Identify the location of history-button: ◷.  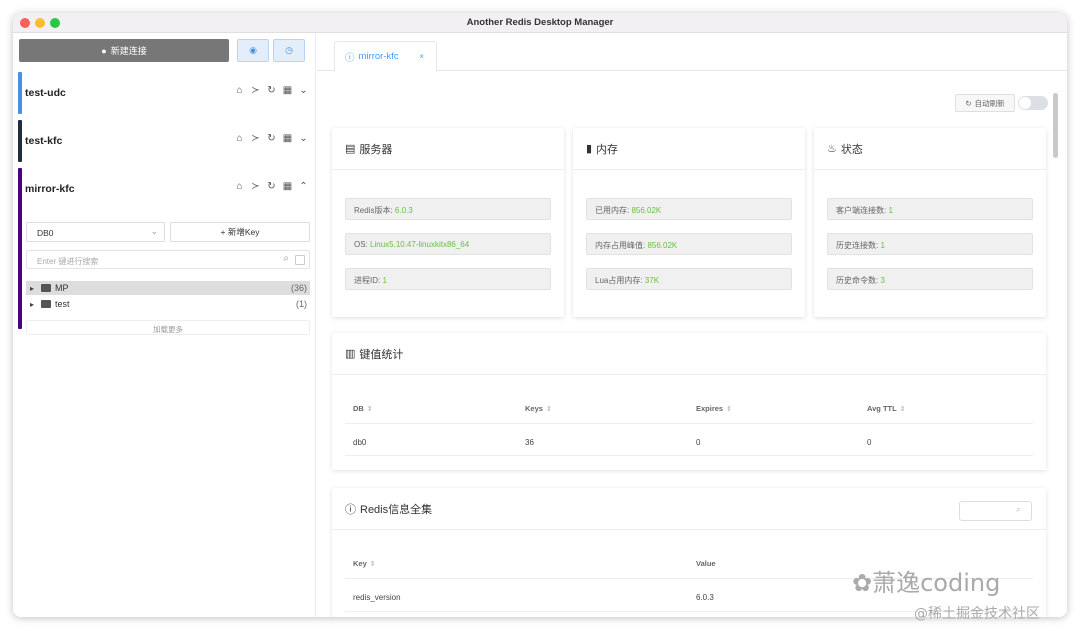
(289, 50).